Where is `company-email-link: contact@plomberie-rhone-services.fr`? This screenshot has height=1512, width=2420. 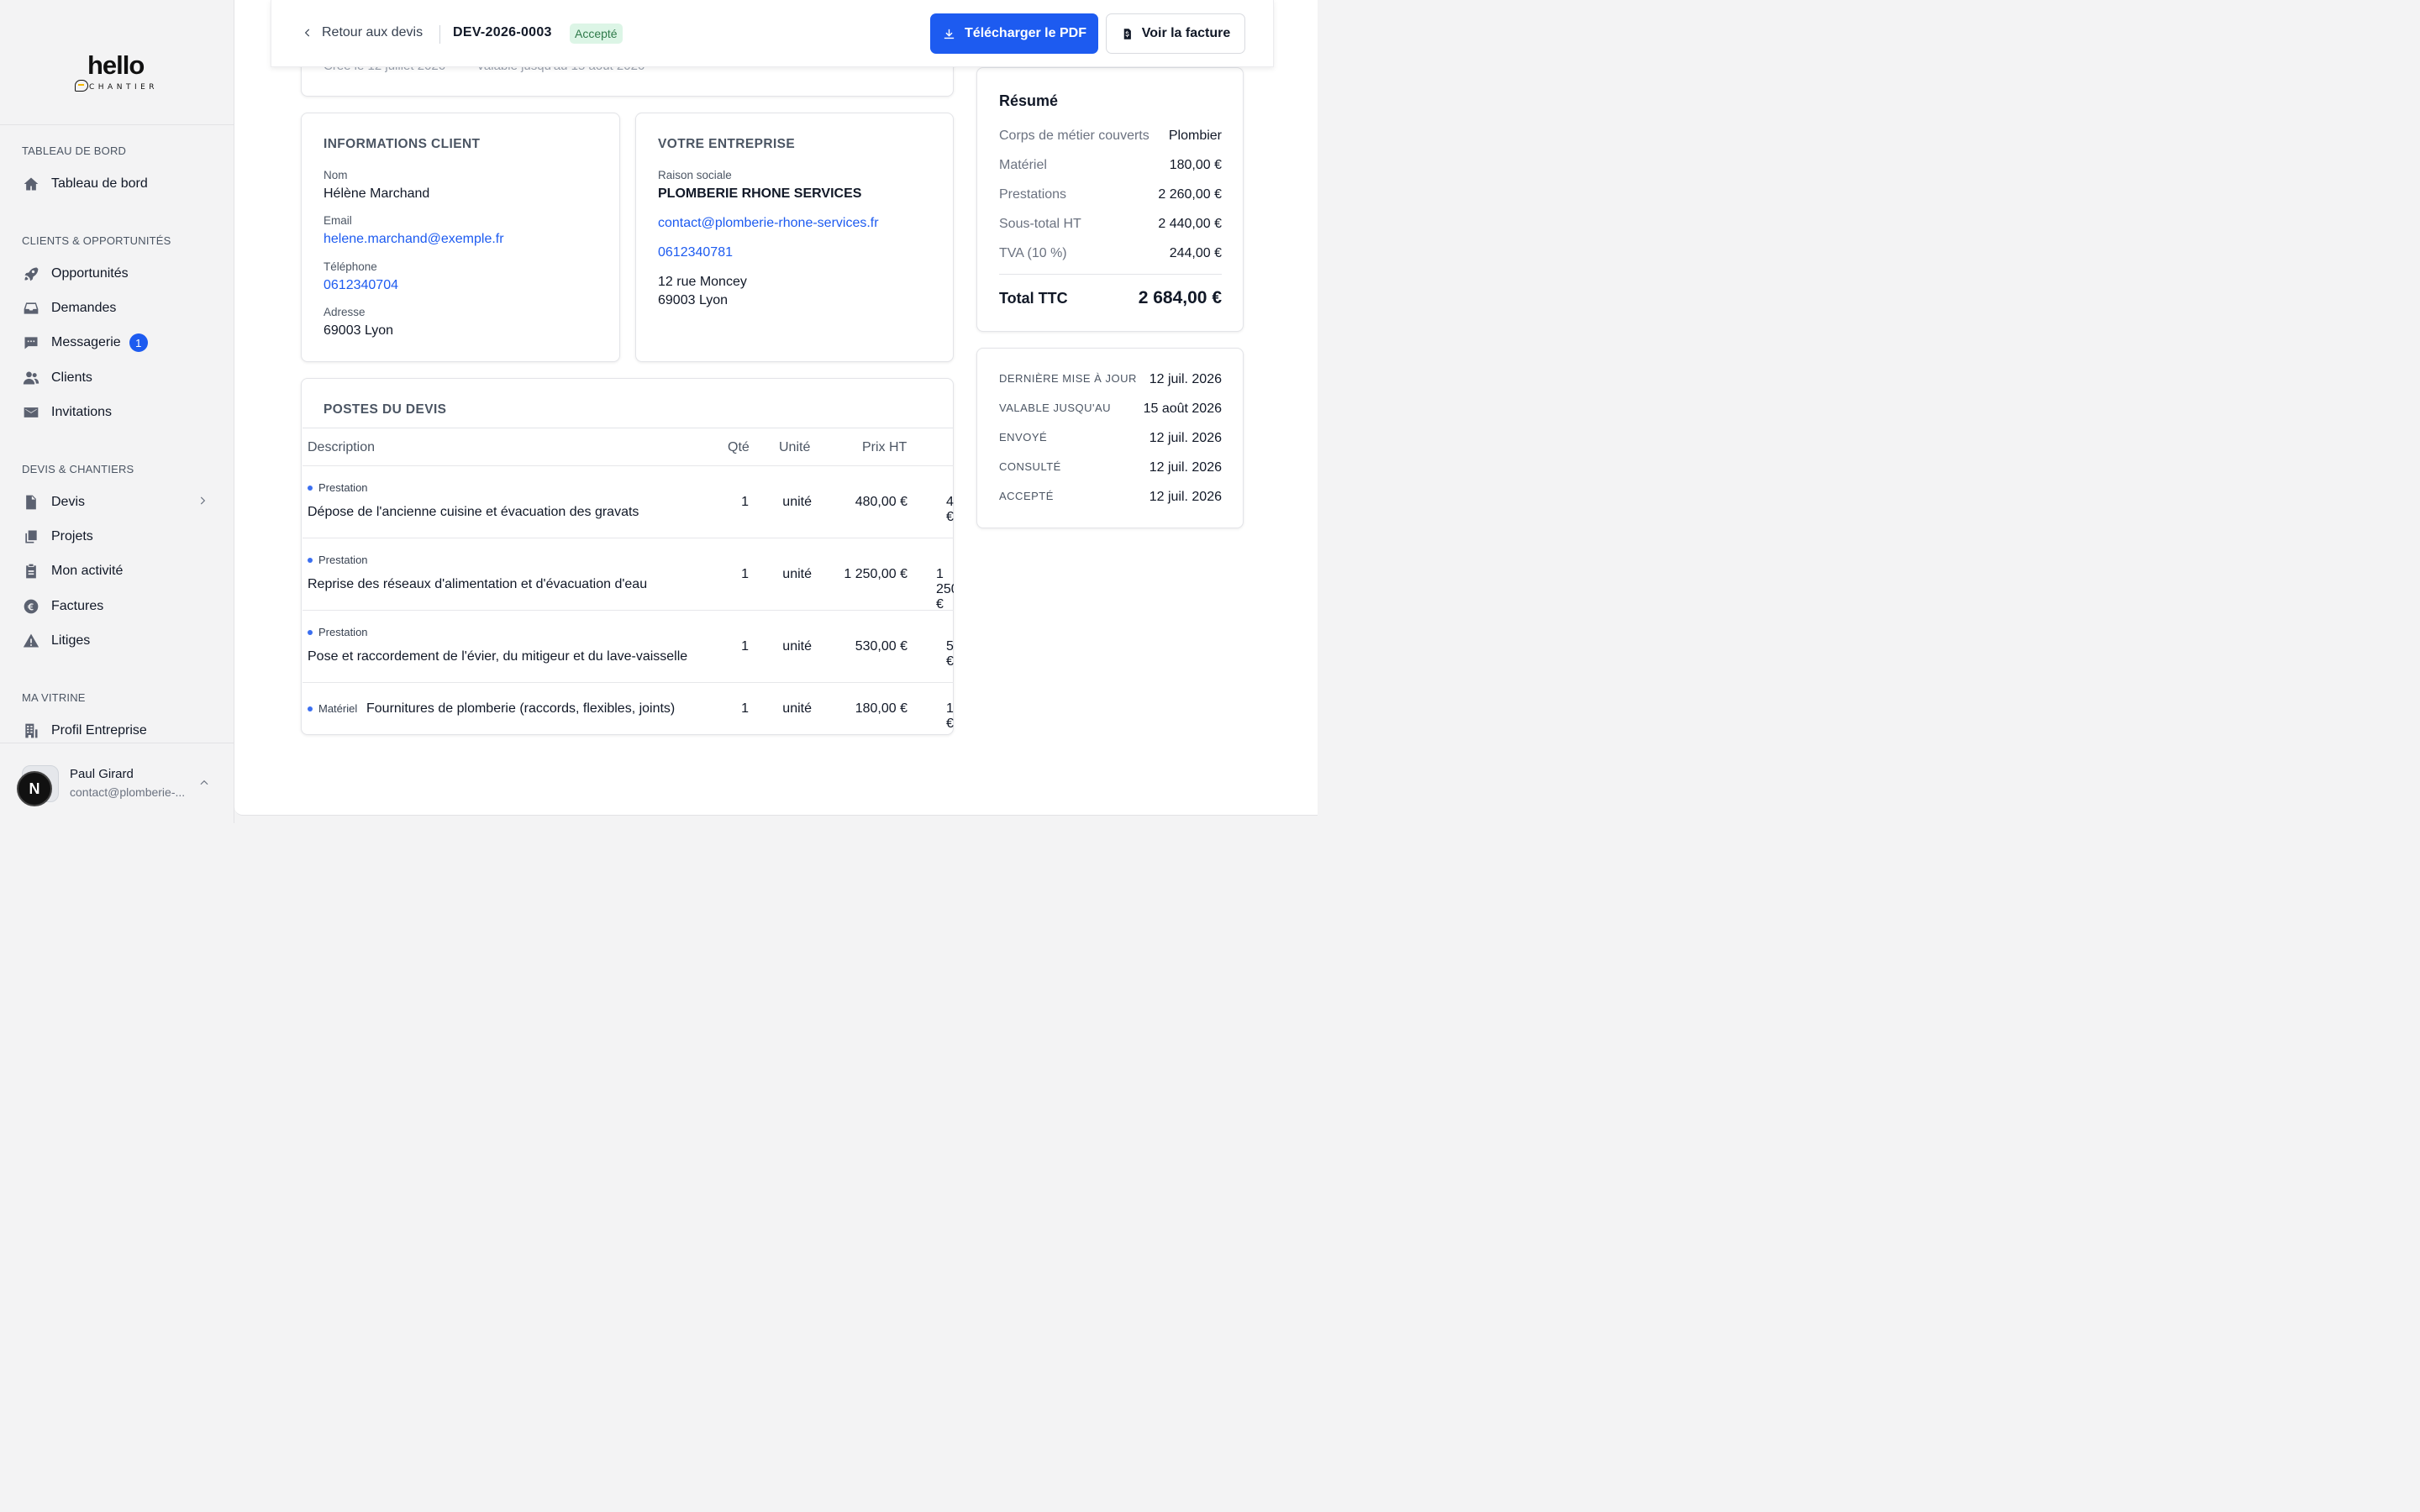 company-email-link: contact@plomberie-rhone-services.fr is located at coordinates (768, 223).